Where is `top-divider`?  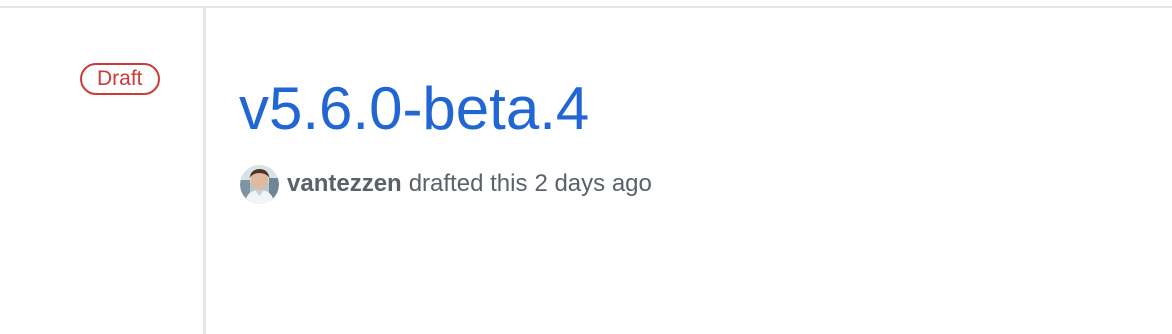
top-divider is located at coordinates (586, 7).